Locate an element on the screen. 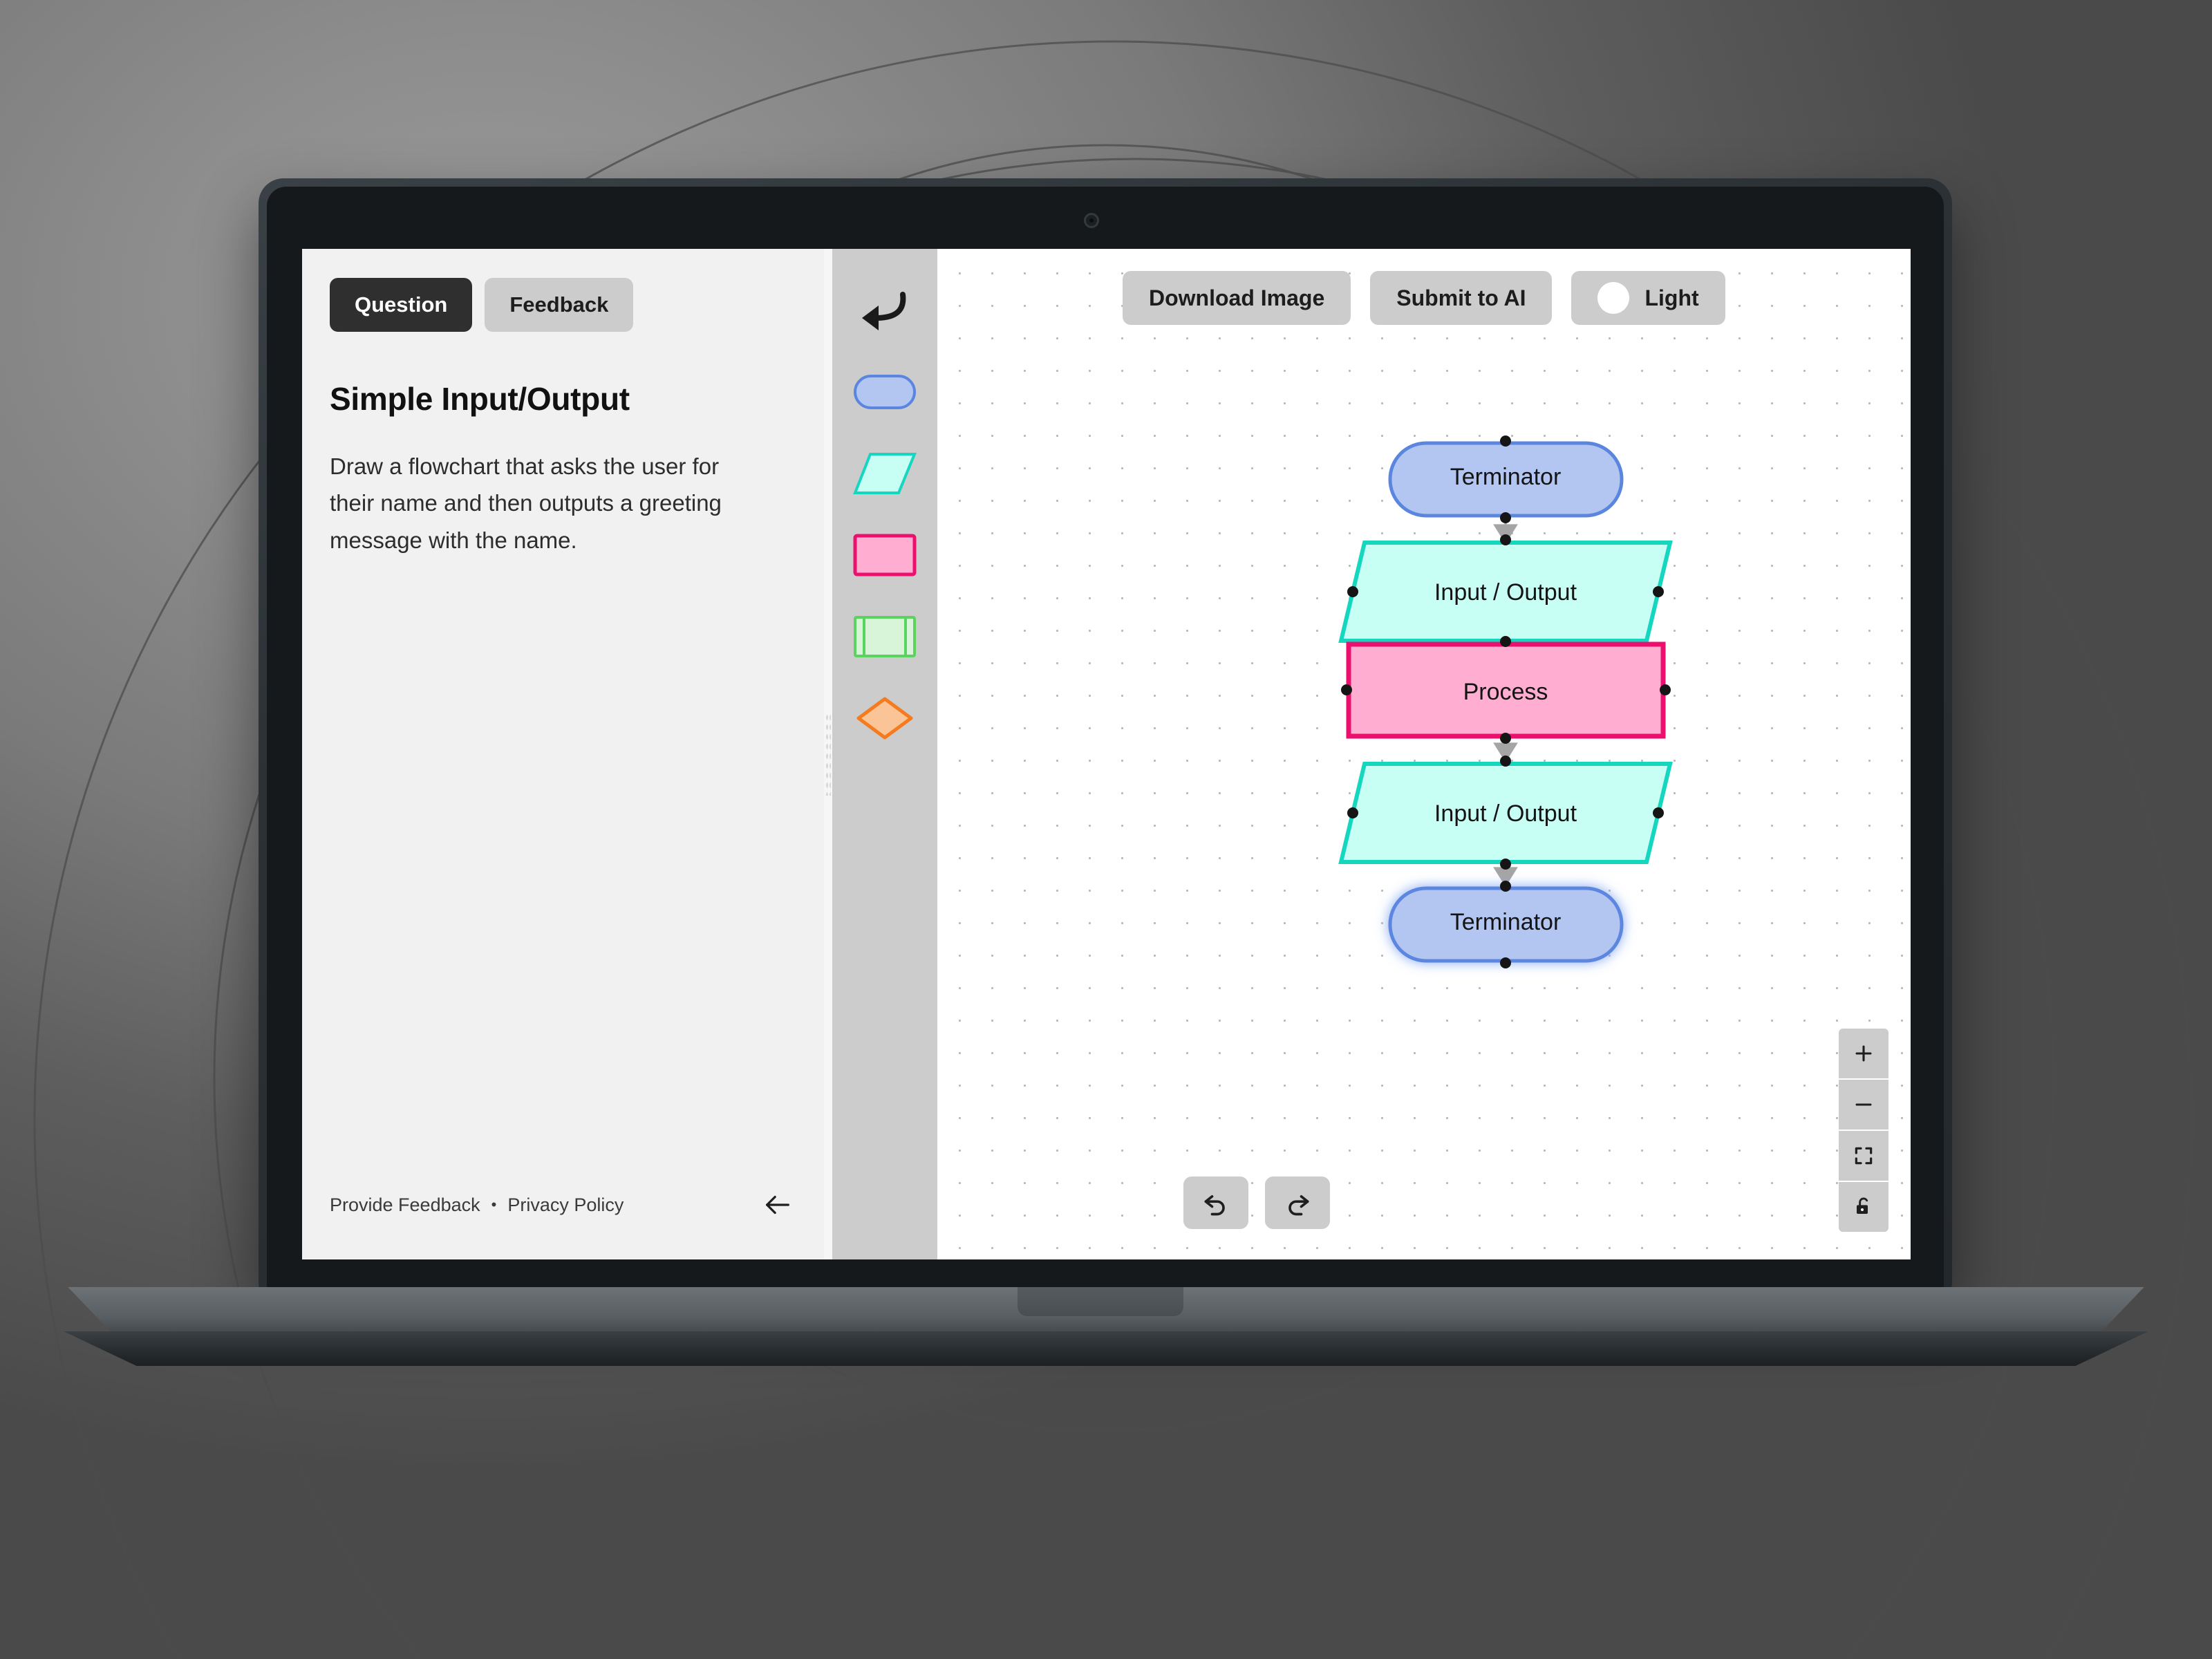 Image resolution: width=2212 pixels, height=1659 pixels. arrow-left-icon is located at coordinates (777, 1205).